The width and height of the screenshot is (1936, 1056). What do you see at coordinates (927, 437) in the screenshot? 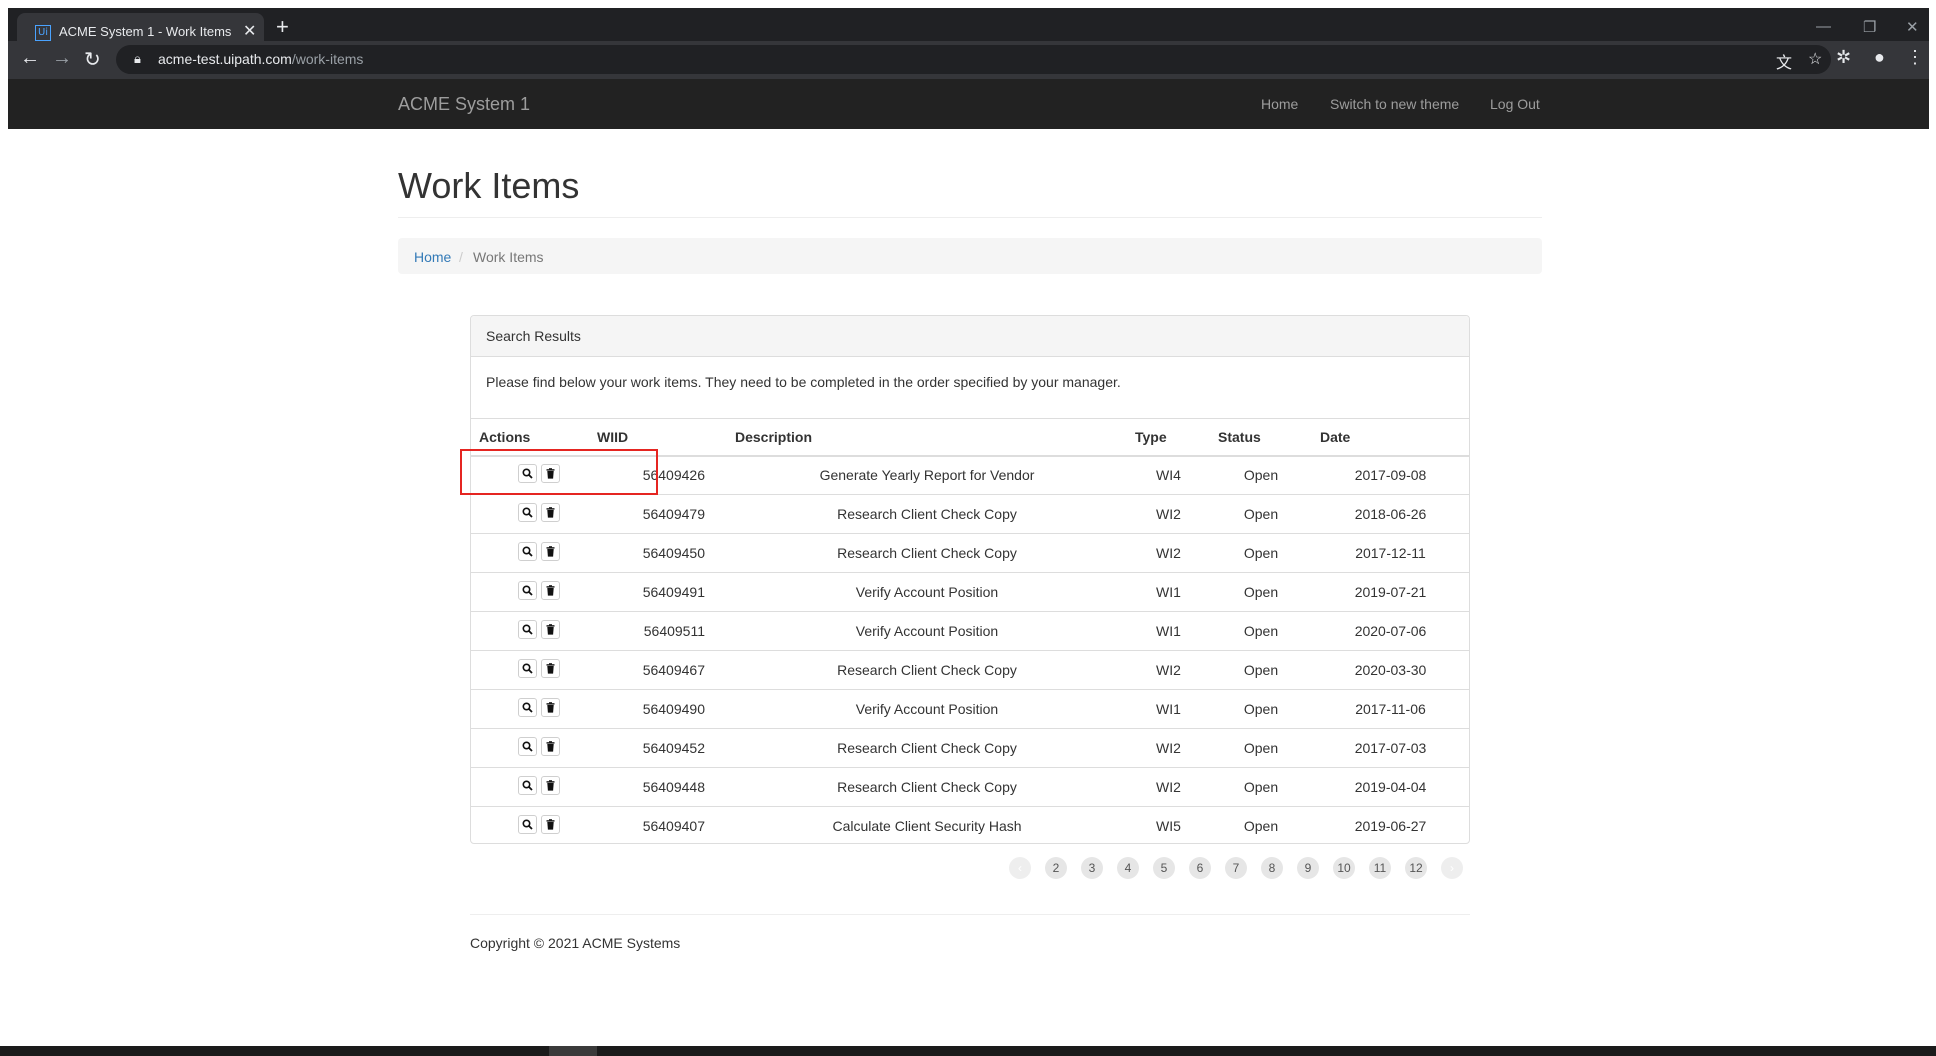
I see `column-header-description: Description` at bounding box center [927, 437].